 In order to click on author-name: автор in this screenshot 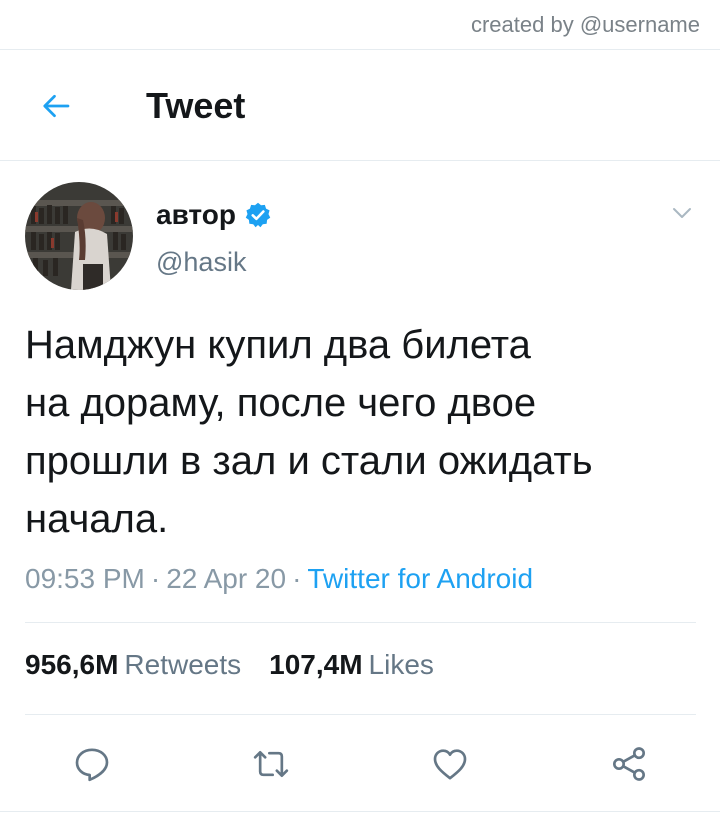, I will do `click(196, 215)`.